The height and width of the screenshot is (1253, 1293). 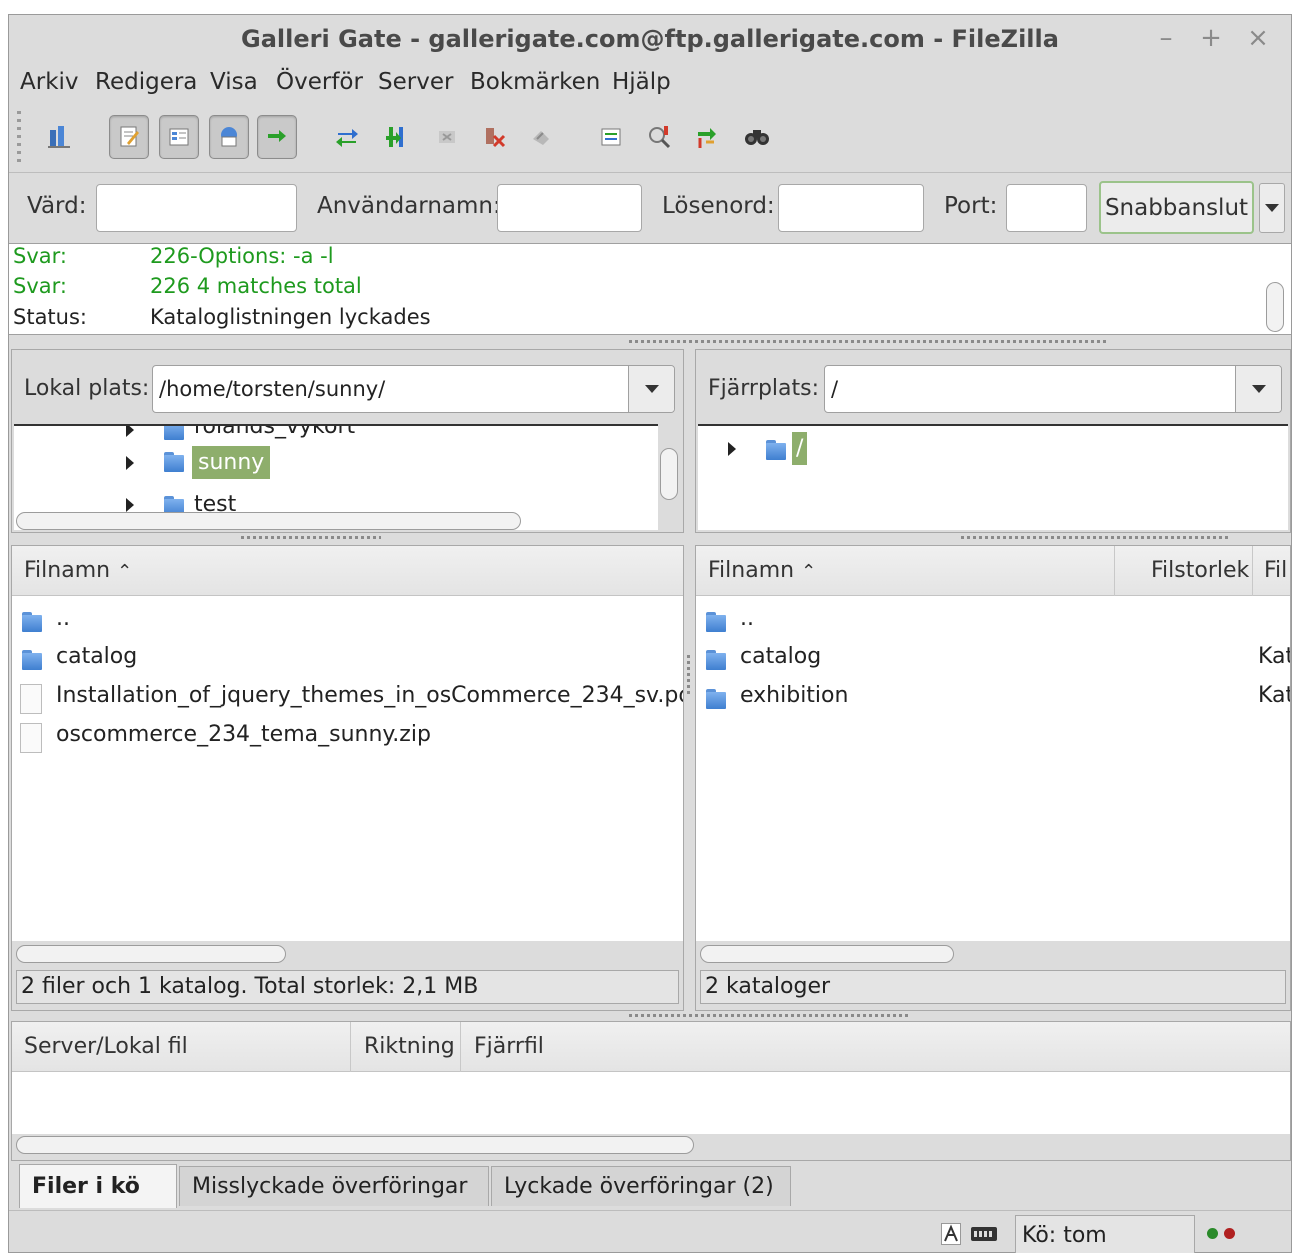 I want to click on message-log-icon, so click(x=129, y=137).